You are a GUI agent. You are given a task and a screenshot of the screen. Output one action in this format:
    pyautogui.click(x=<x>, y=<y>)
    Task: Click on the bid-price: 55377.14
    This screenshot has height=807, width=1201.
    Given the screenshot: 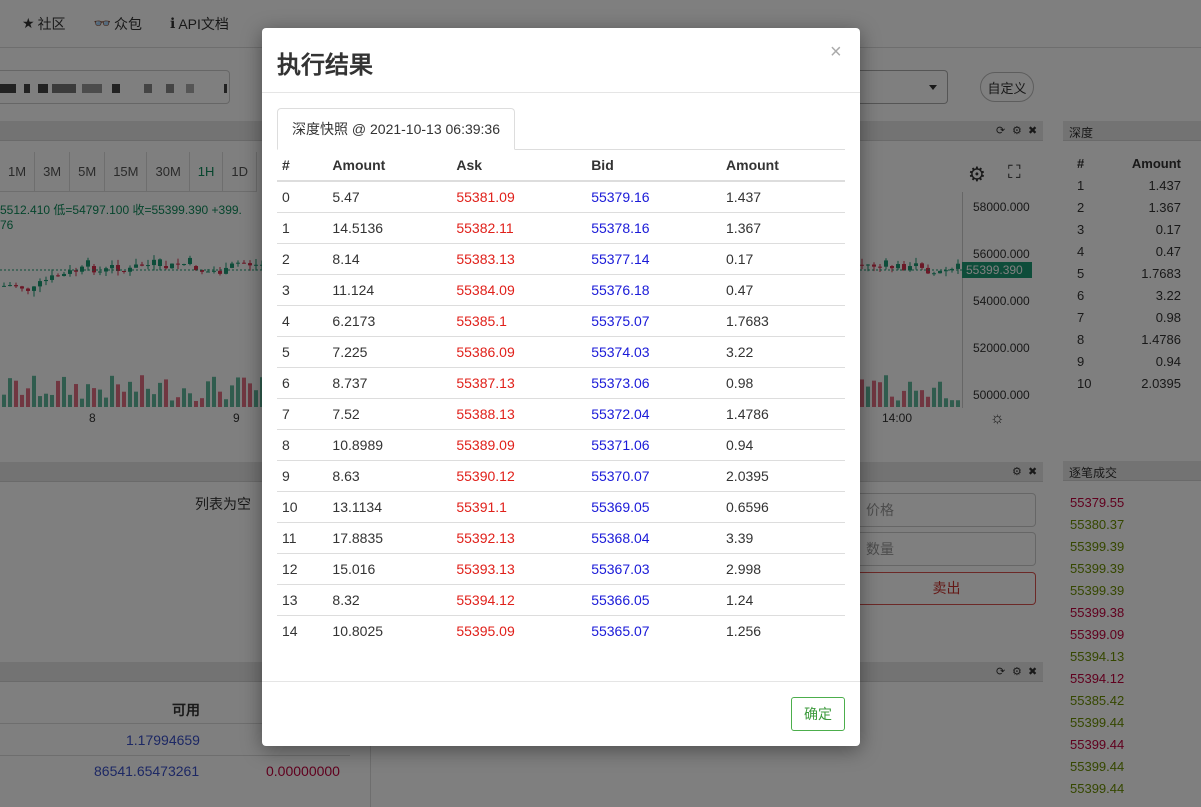 What is the action you would take?
    pyautogui.click(x=654, y=258)
    